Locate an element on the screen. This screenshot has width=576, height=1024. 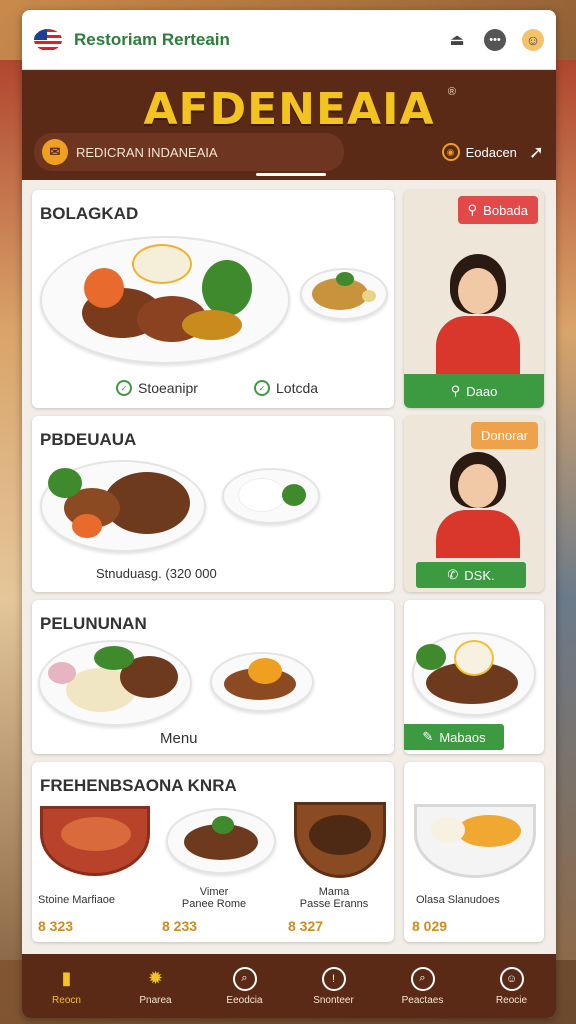
nav-label: Pnarea is located at coordinates (155, 1000).